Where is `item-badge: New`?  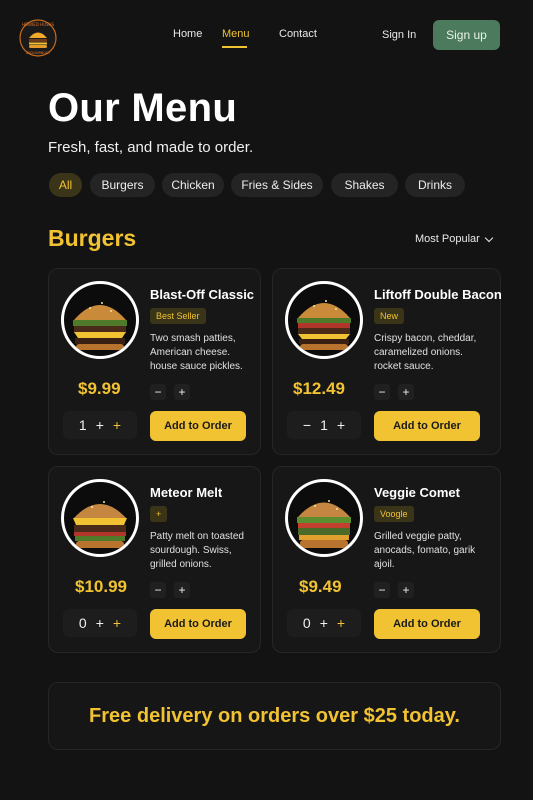
item-badge: New is located at coordinates (389, 316).